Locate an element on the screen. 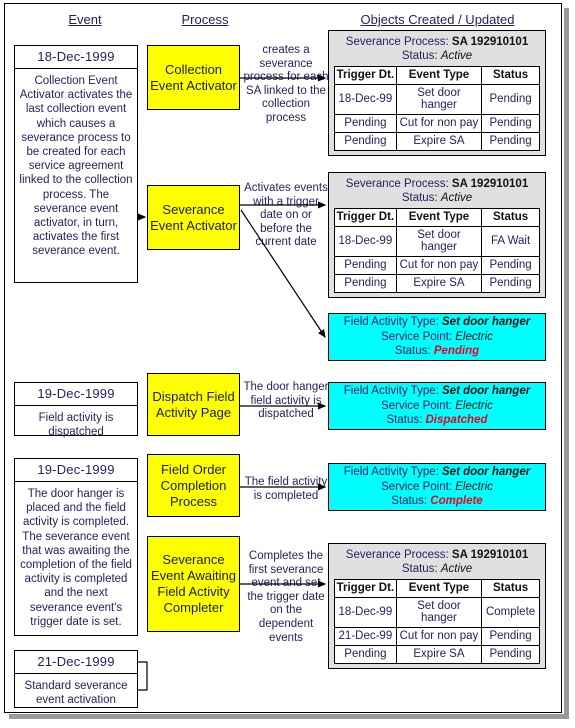 This screenshot has width=575, height=728. process-label-3: Dispatch Field Activity Page is located at coordinates (193, 404).